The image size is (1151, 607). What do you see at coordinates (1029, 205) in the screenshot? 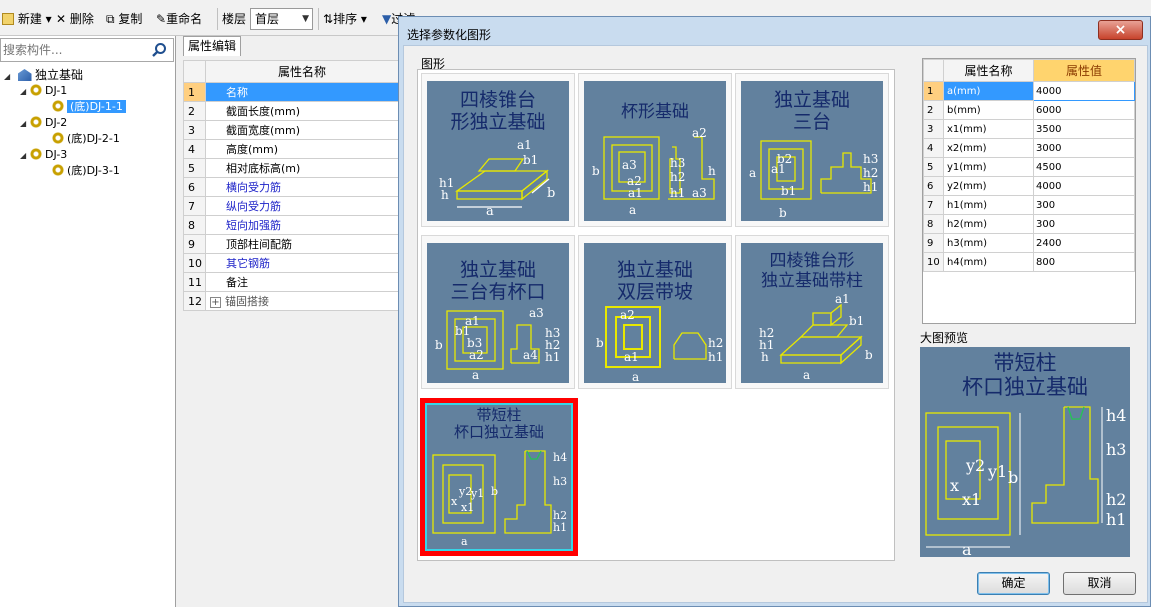
I see `table-row: 7 h1(mm) 300` at bounding box center [1029, 205].